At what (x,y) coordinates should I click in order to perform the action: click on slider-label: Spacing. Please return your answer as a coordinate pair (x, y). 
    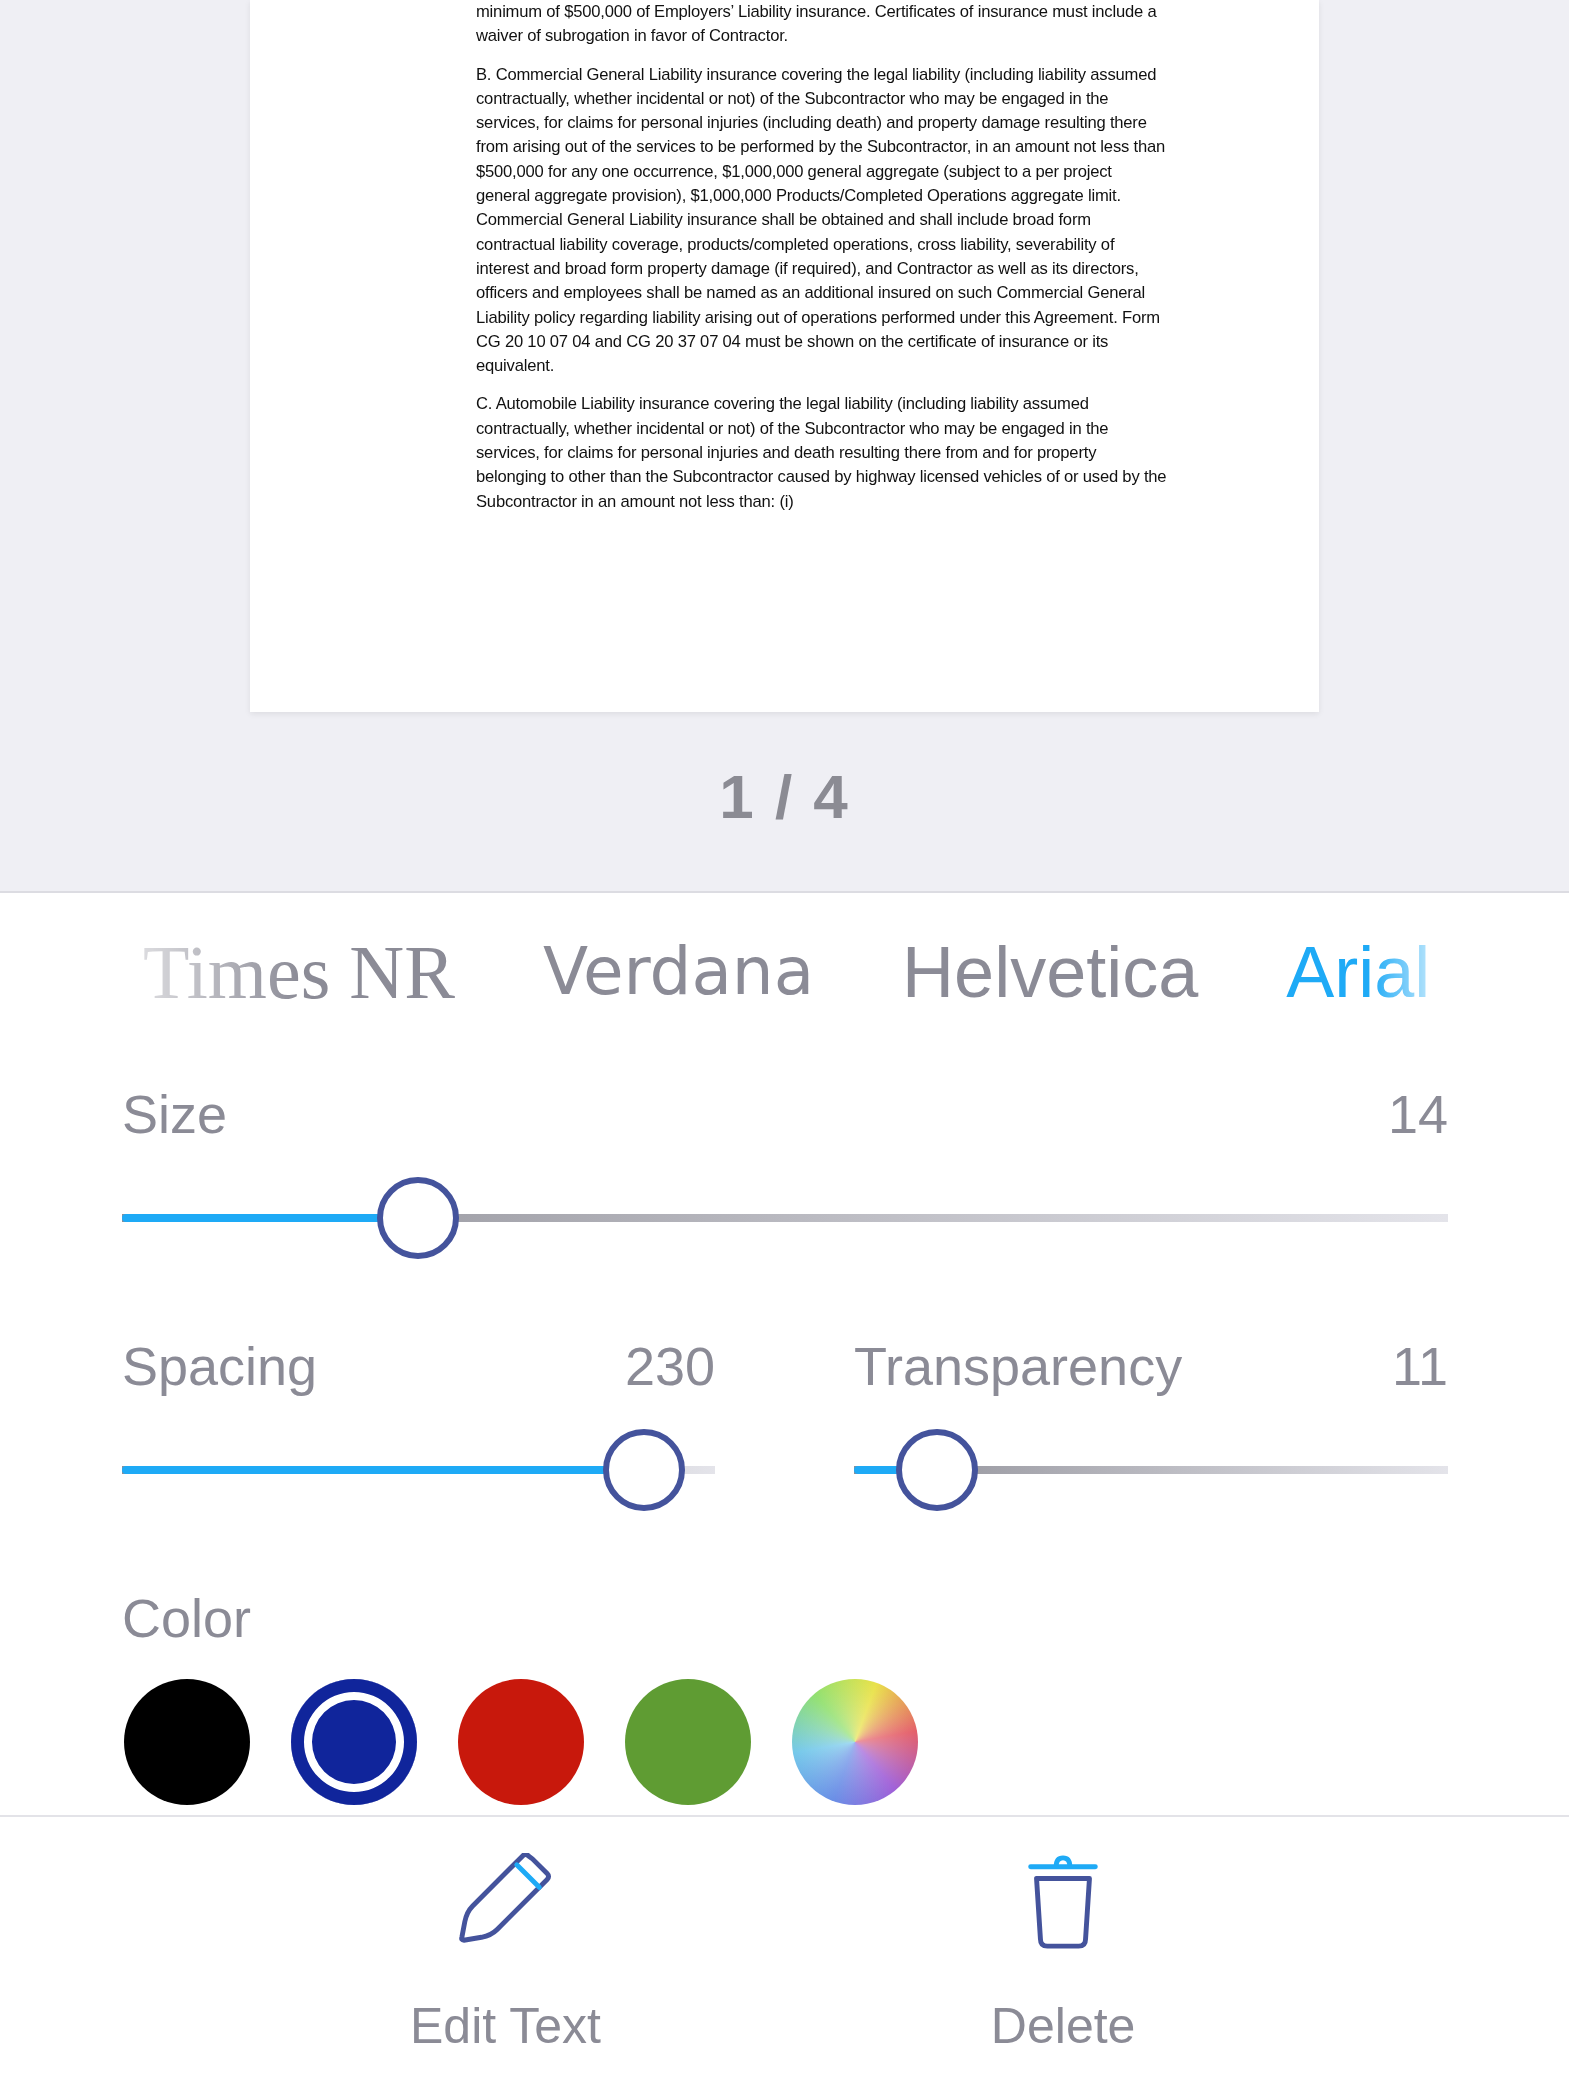
    Looking at the image, I should click on (220, 1366).